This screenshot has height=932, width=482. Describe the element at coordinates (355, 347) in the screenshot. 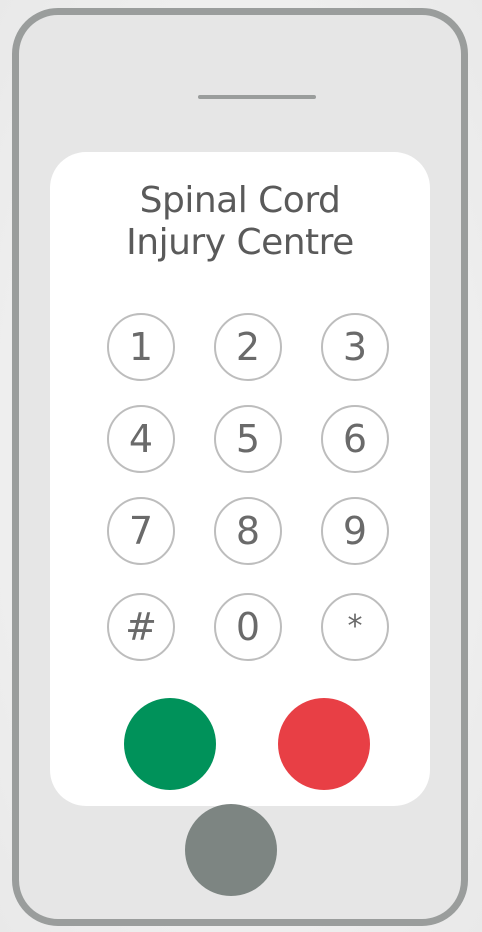

I see `key-3: 3` at that location.